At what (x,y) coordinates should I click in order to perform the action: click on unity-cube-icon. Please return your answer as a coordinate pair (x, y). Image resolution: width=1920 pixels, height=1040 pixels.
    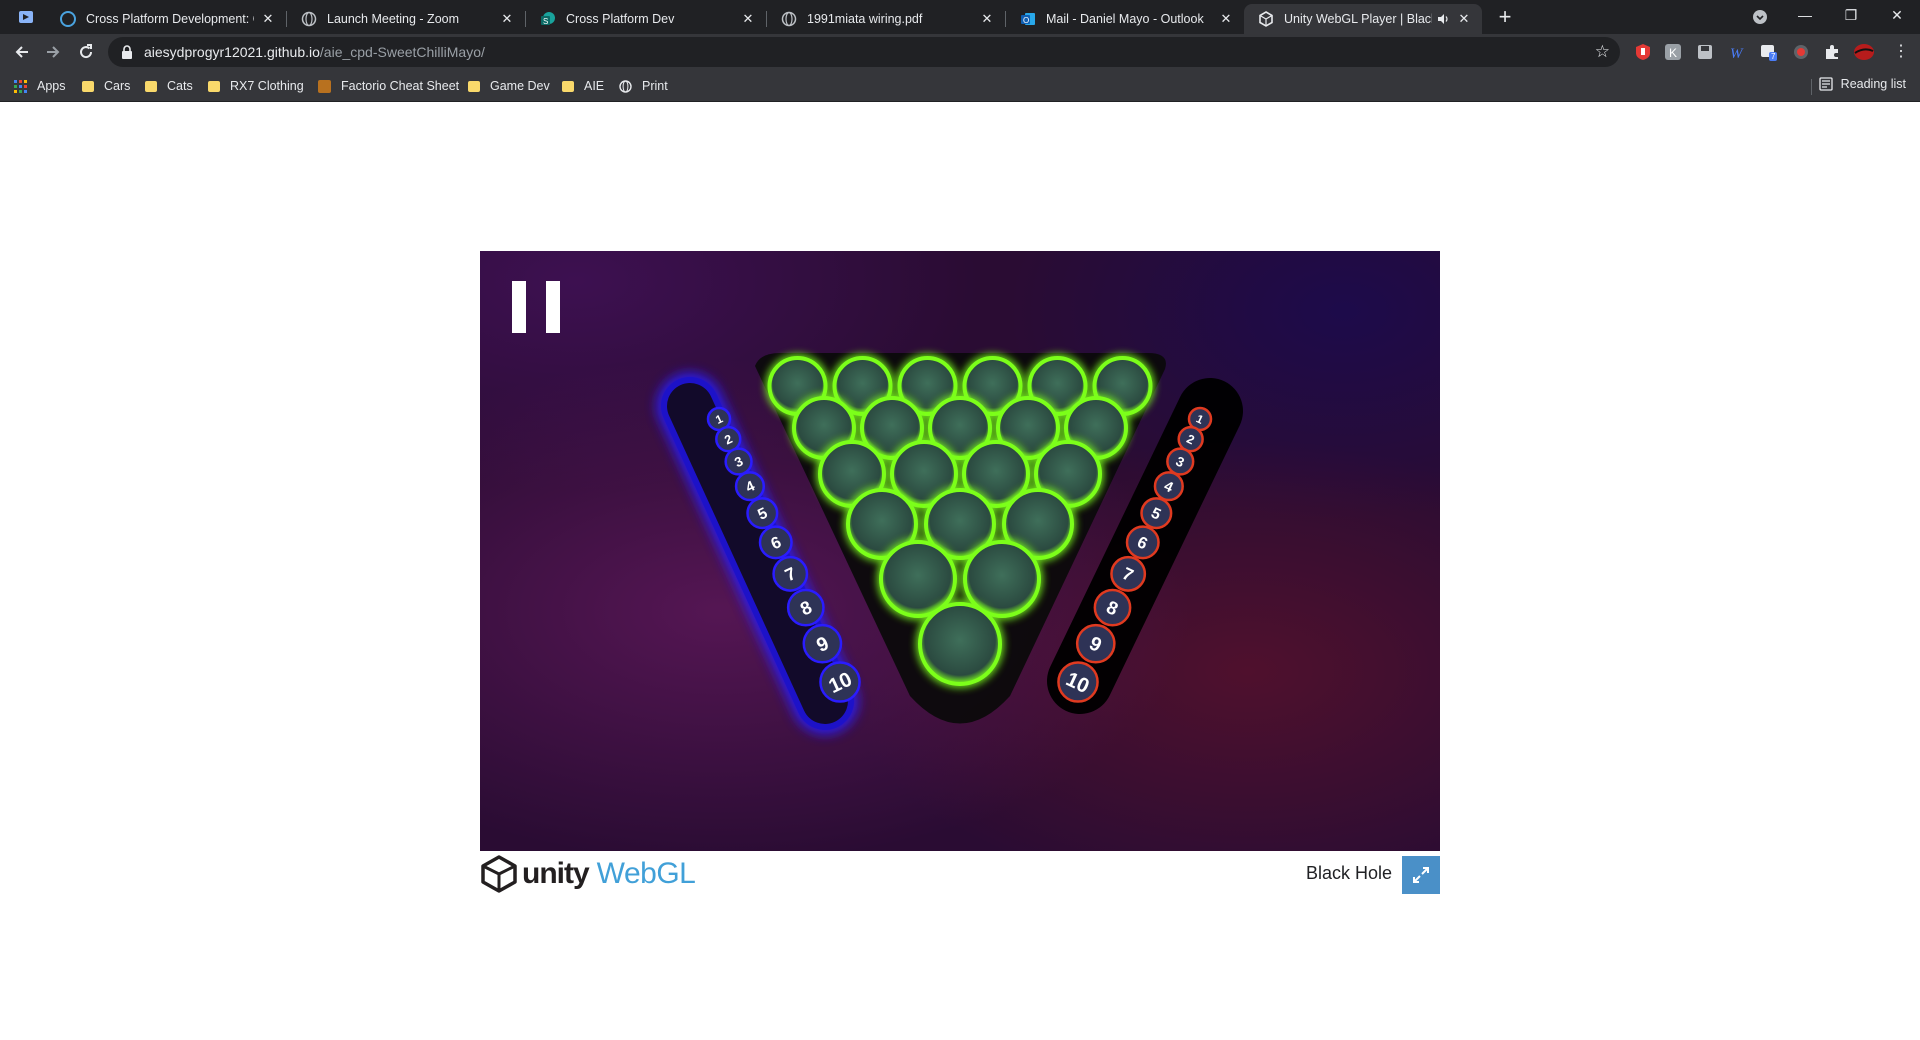
    Looking at the image, I should click on (499, 874).